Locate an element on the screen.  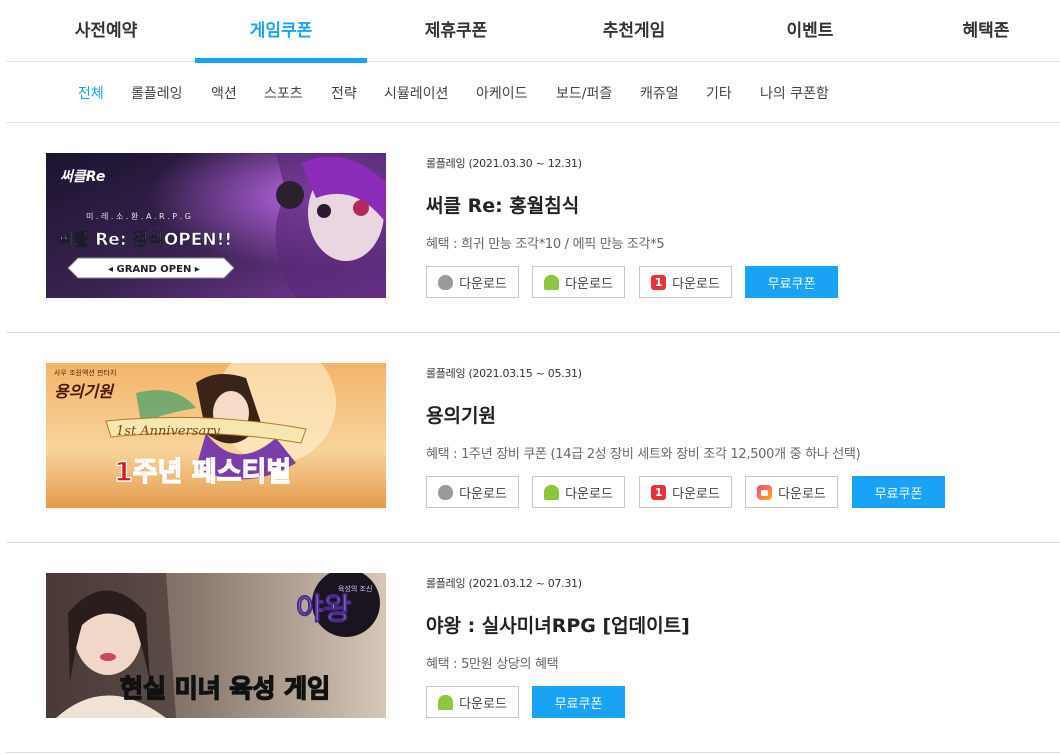
banner-logo-text: 용의기원 is located at coordinates (84, 391).